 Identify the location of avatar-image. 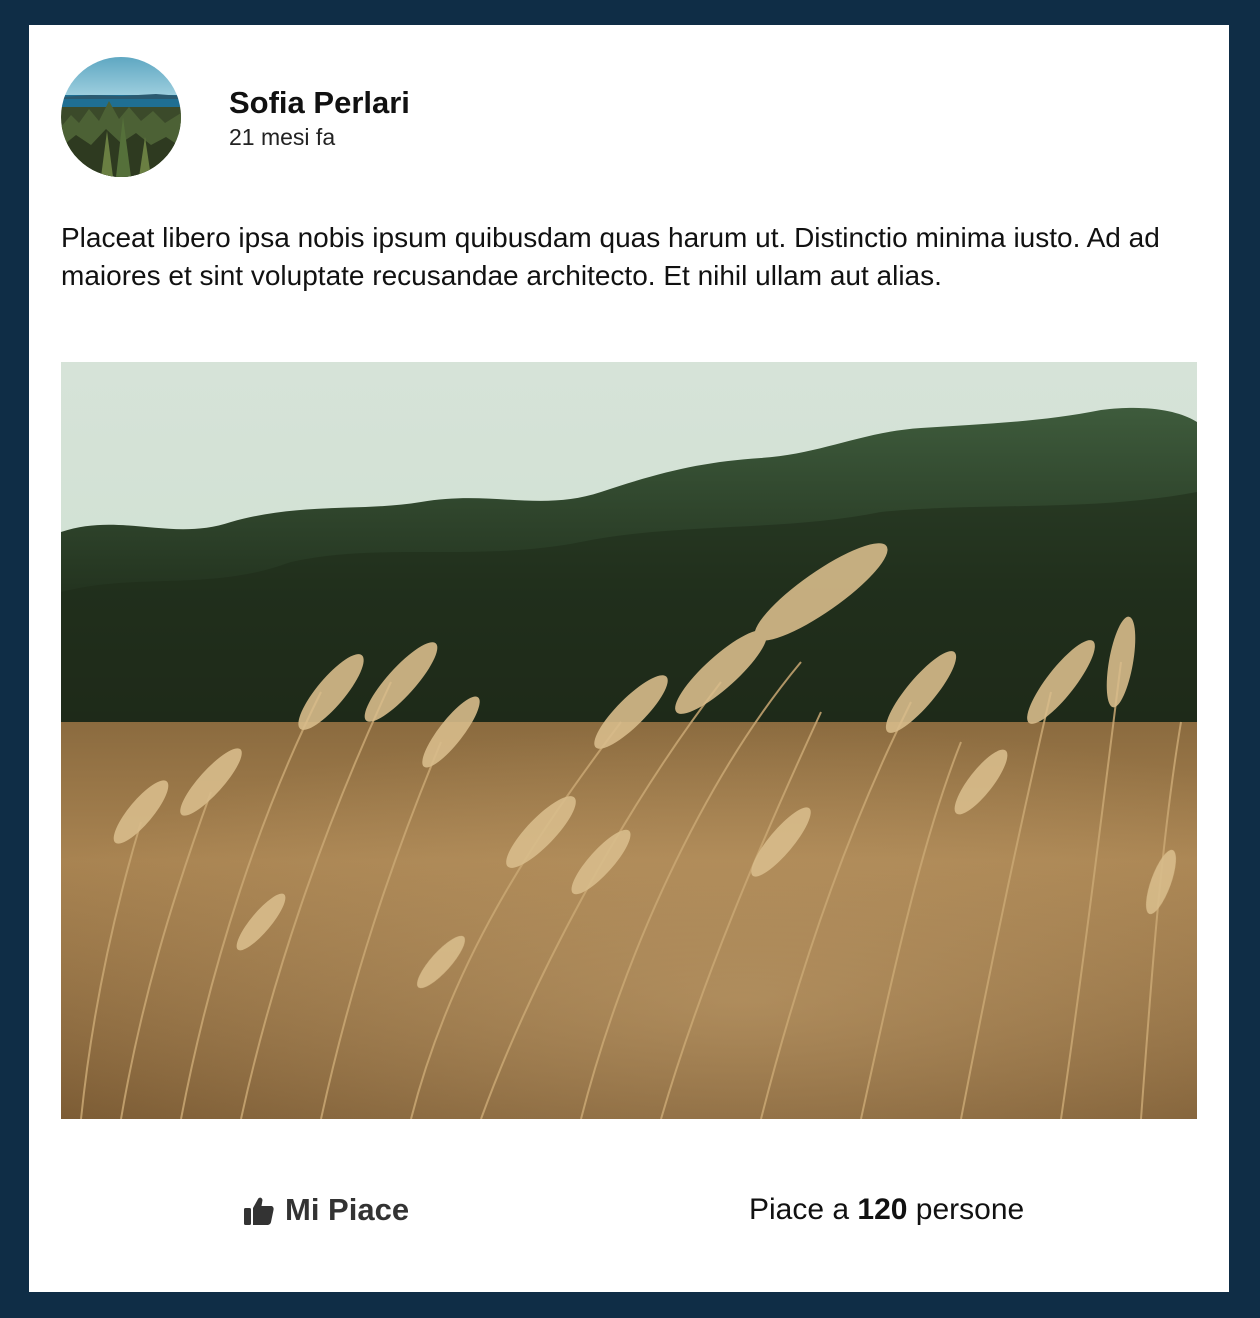
(121, 117).